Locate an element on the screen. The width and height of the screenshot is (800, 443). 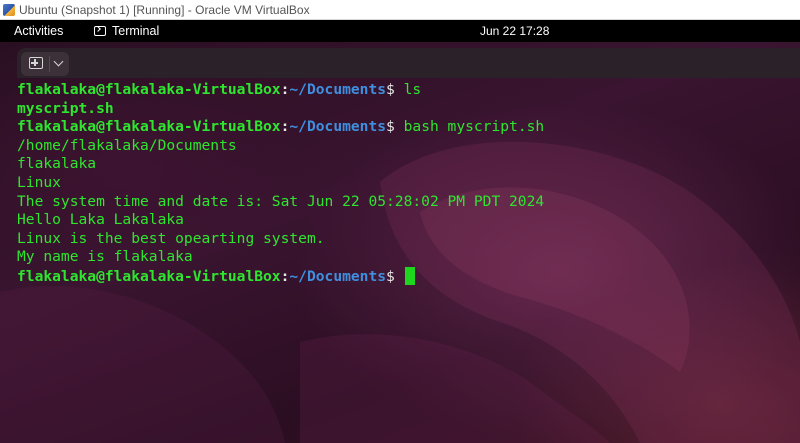
output-line: Hello Laka Lakalaka is located at coordinates (100, 220).